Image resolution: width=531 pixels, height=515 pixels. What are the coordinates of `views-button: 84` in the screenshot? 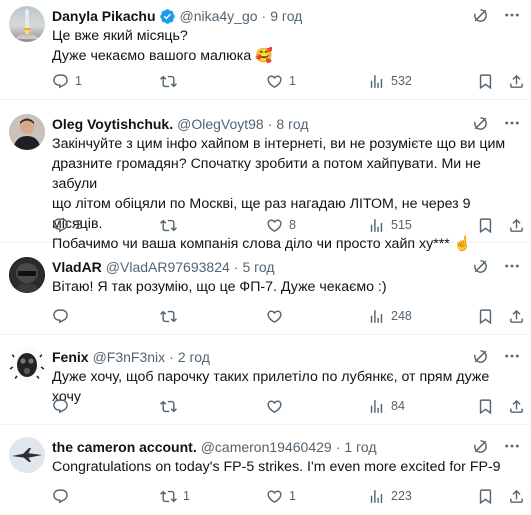 It's located at (386, 406).